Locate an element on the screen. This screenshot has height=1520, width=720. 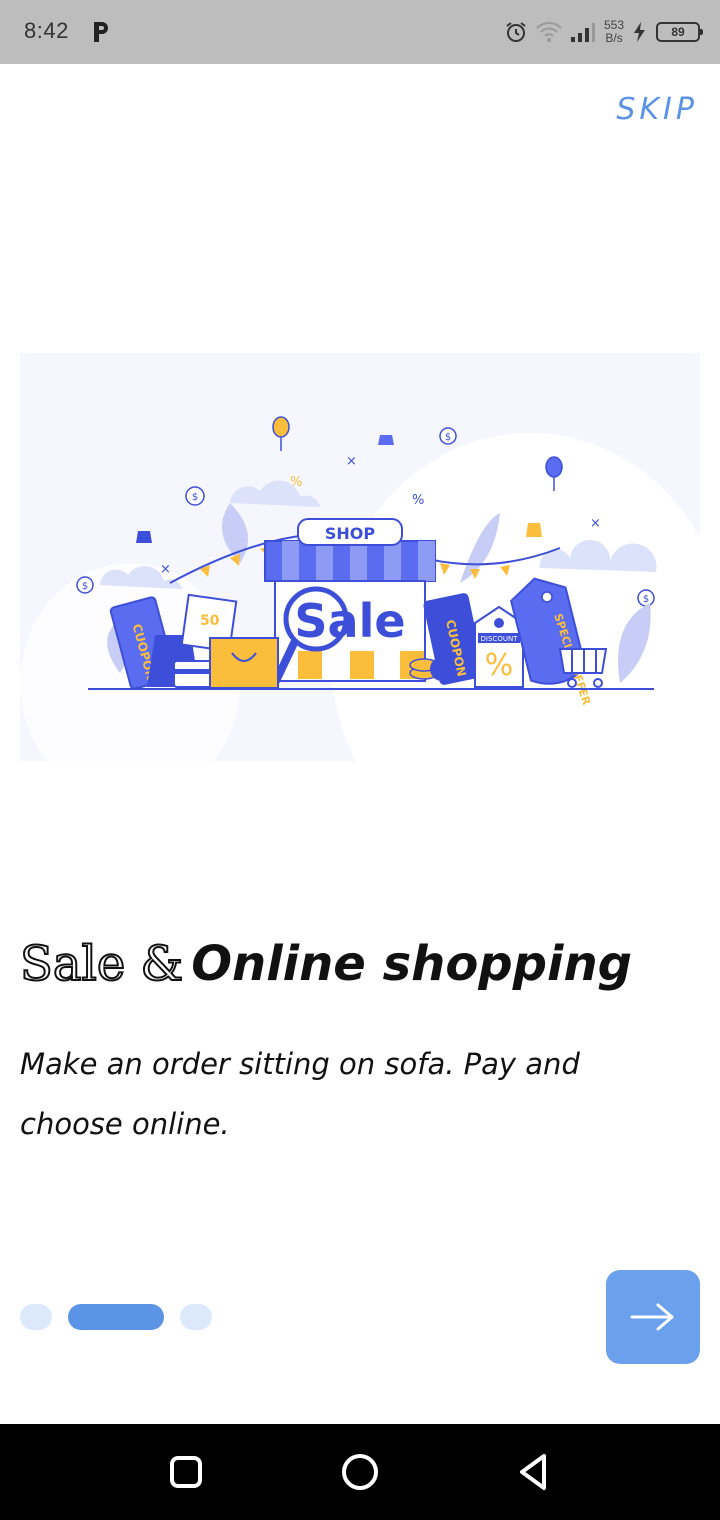
page-dot-2-active is located at coordinates (116, 1317).